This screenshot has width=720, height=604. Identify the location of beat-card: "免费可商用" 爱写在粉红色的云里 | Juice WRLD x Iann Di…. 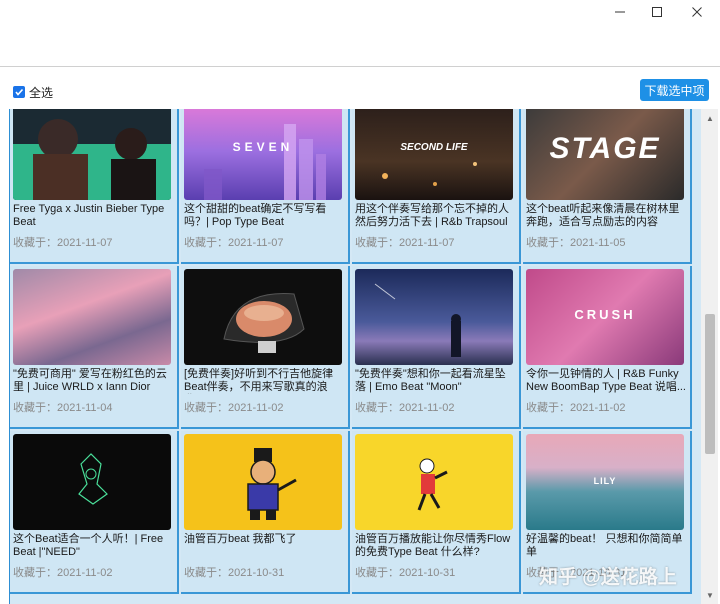
(94, 347).